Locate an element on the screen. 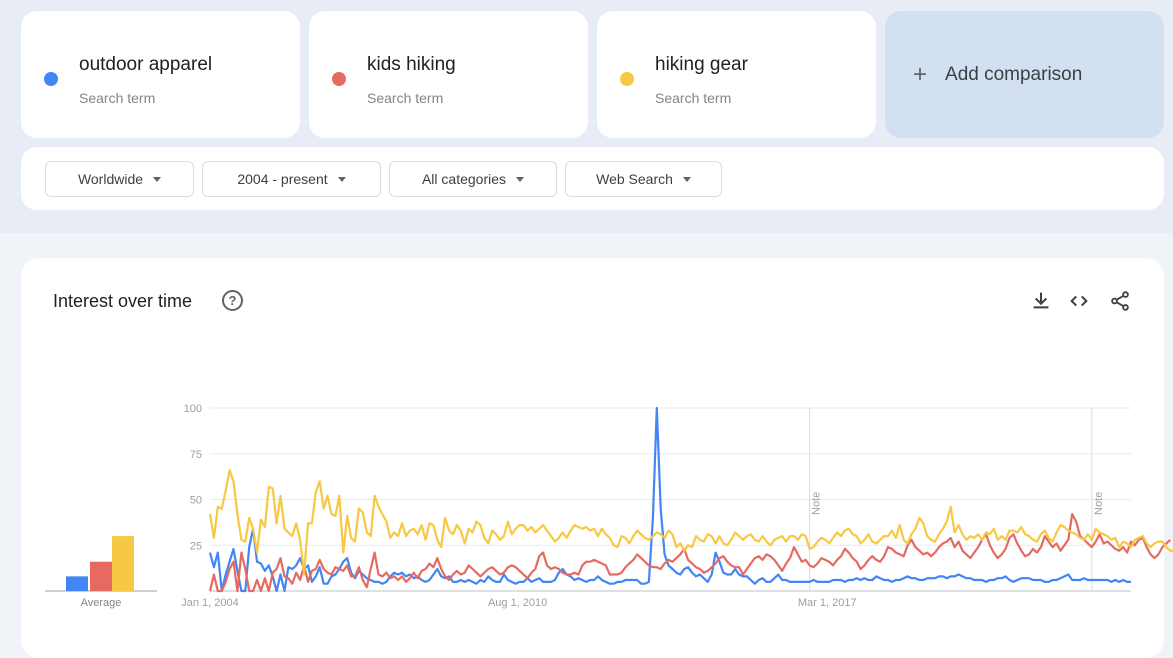  x-tick-label: Jan 1, 2004 is located at coordinates (210, 603).